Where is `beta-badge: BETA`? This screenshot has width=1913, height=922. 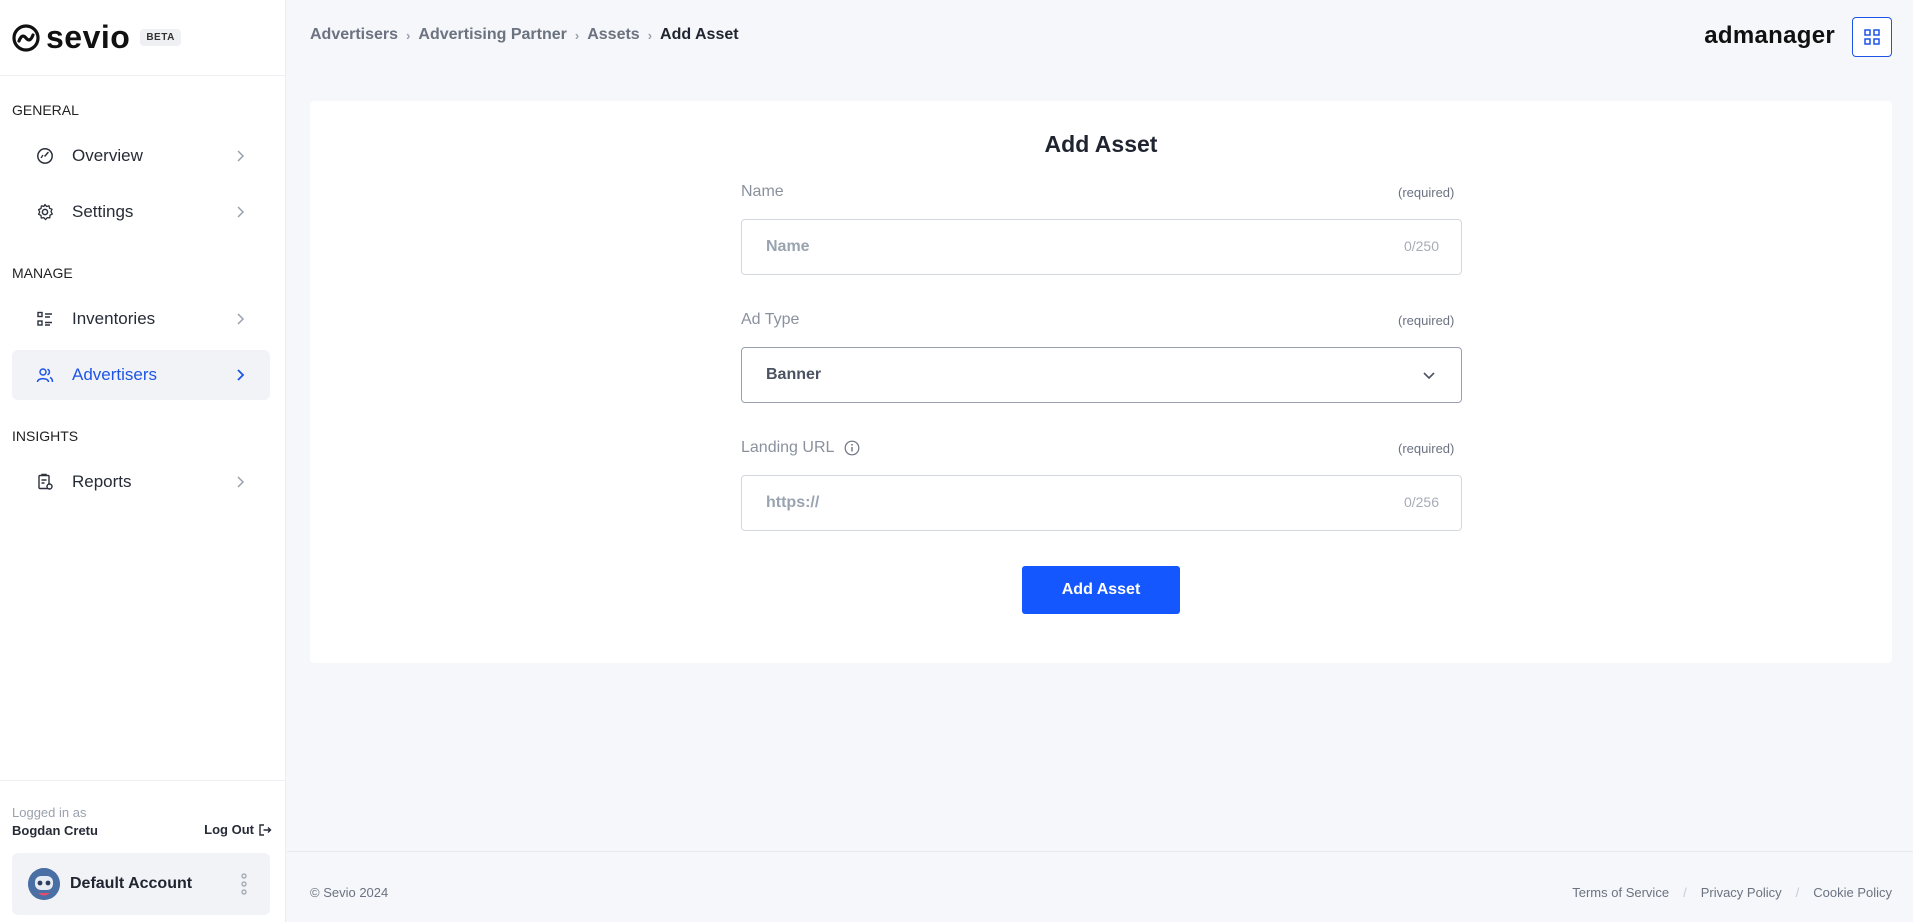
beta-badge: BETA is located at coordinates (160, 37).